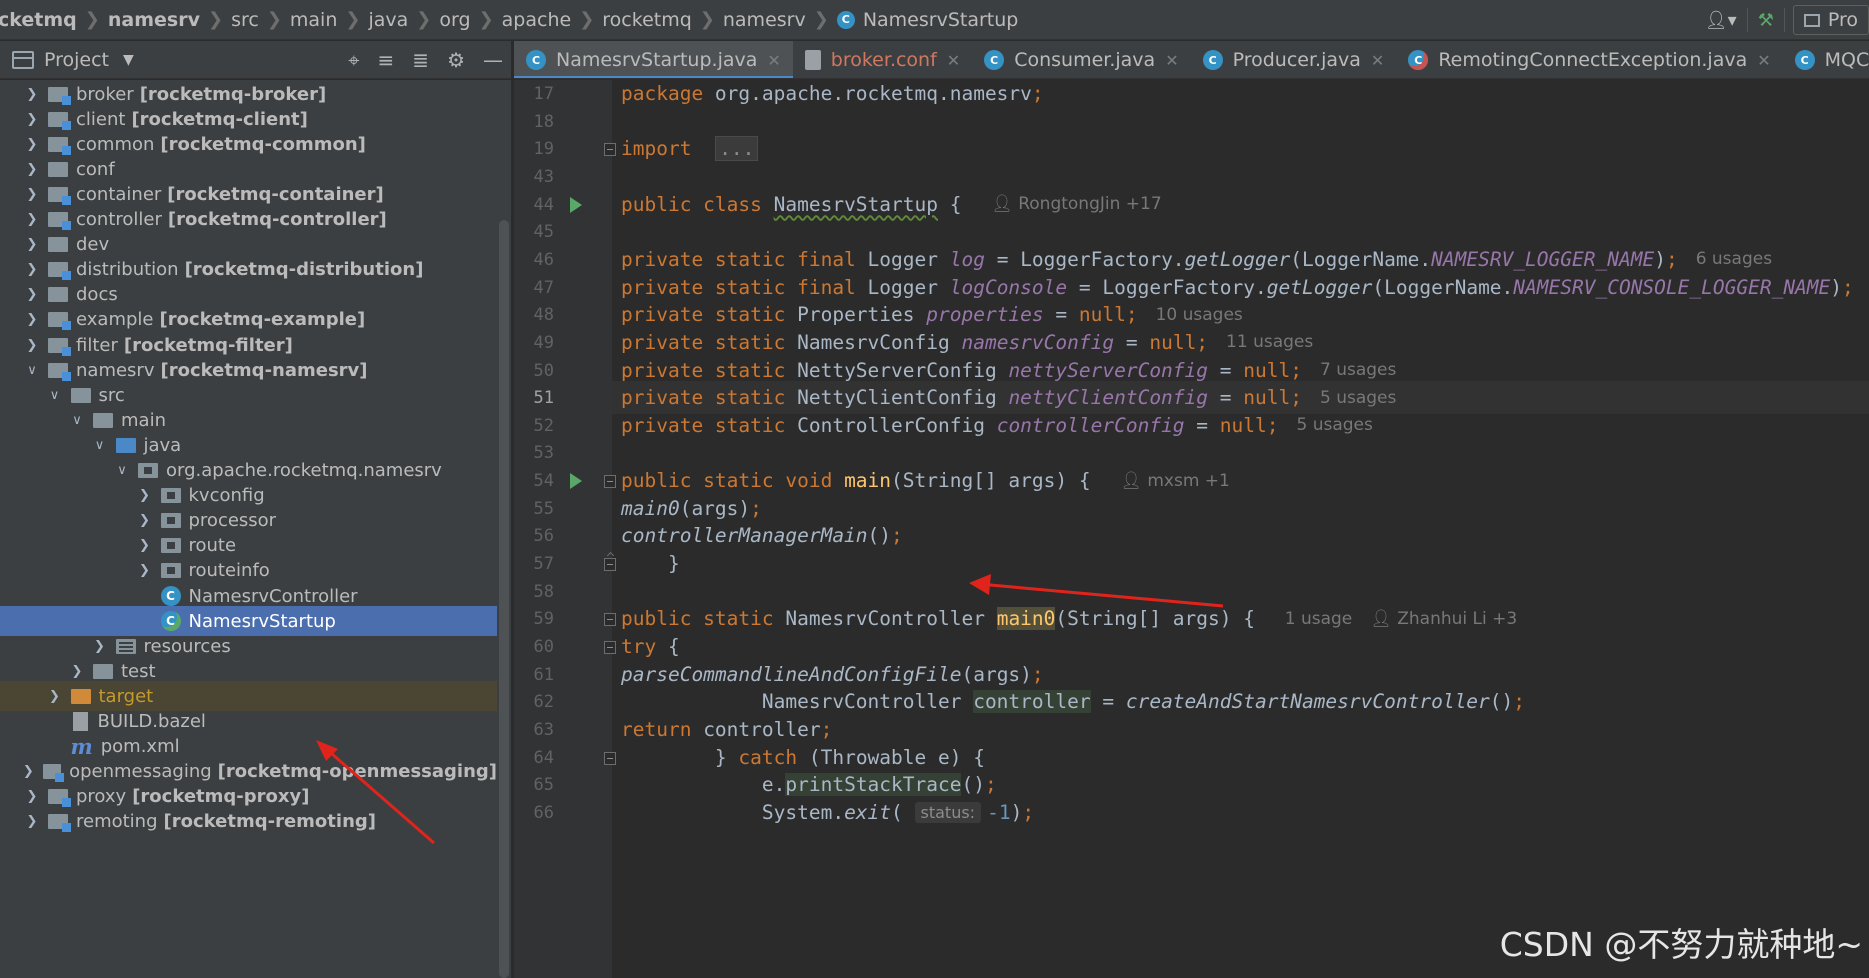  I want to click on editor-tab: C Consumer.java ✕, so click(1081, 59).